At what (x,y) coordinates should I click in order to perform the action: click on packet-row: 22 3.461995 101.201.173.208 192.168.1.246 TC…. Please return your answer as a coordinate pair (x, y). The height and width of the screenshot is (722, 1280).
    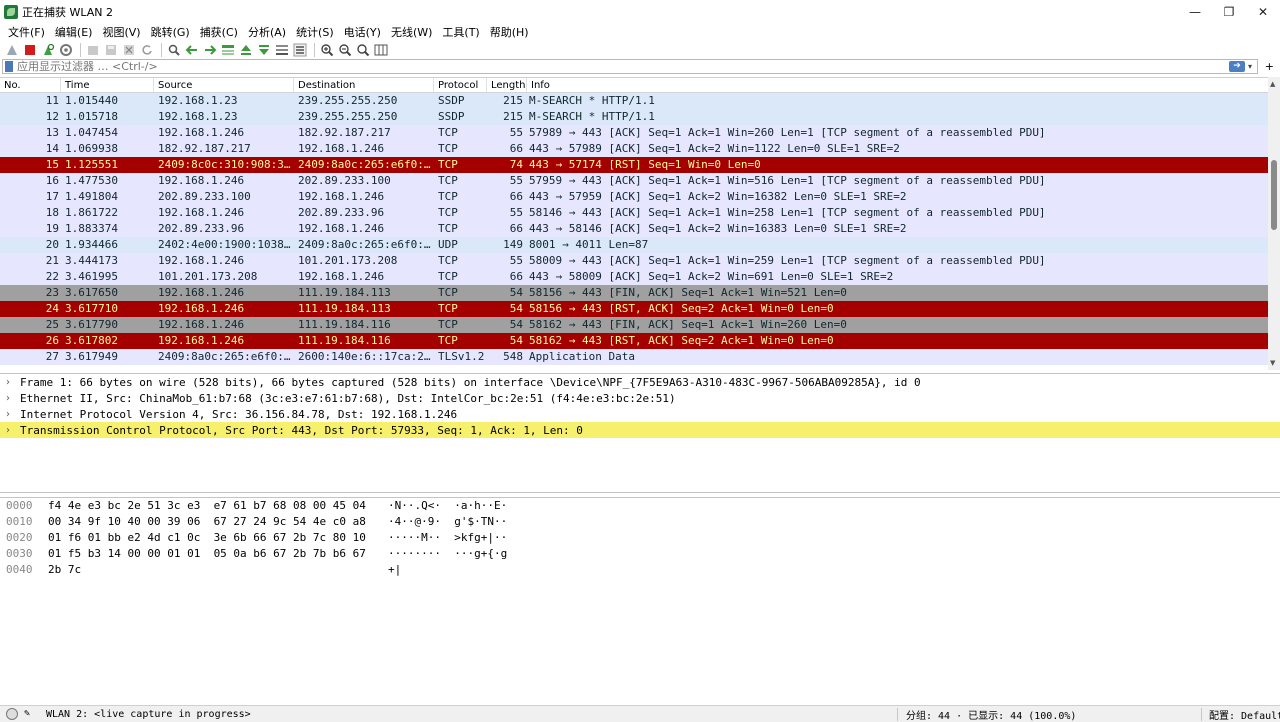
    Looking at the image, I should click on (640, 277).